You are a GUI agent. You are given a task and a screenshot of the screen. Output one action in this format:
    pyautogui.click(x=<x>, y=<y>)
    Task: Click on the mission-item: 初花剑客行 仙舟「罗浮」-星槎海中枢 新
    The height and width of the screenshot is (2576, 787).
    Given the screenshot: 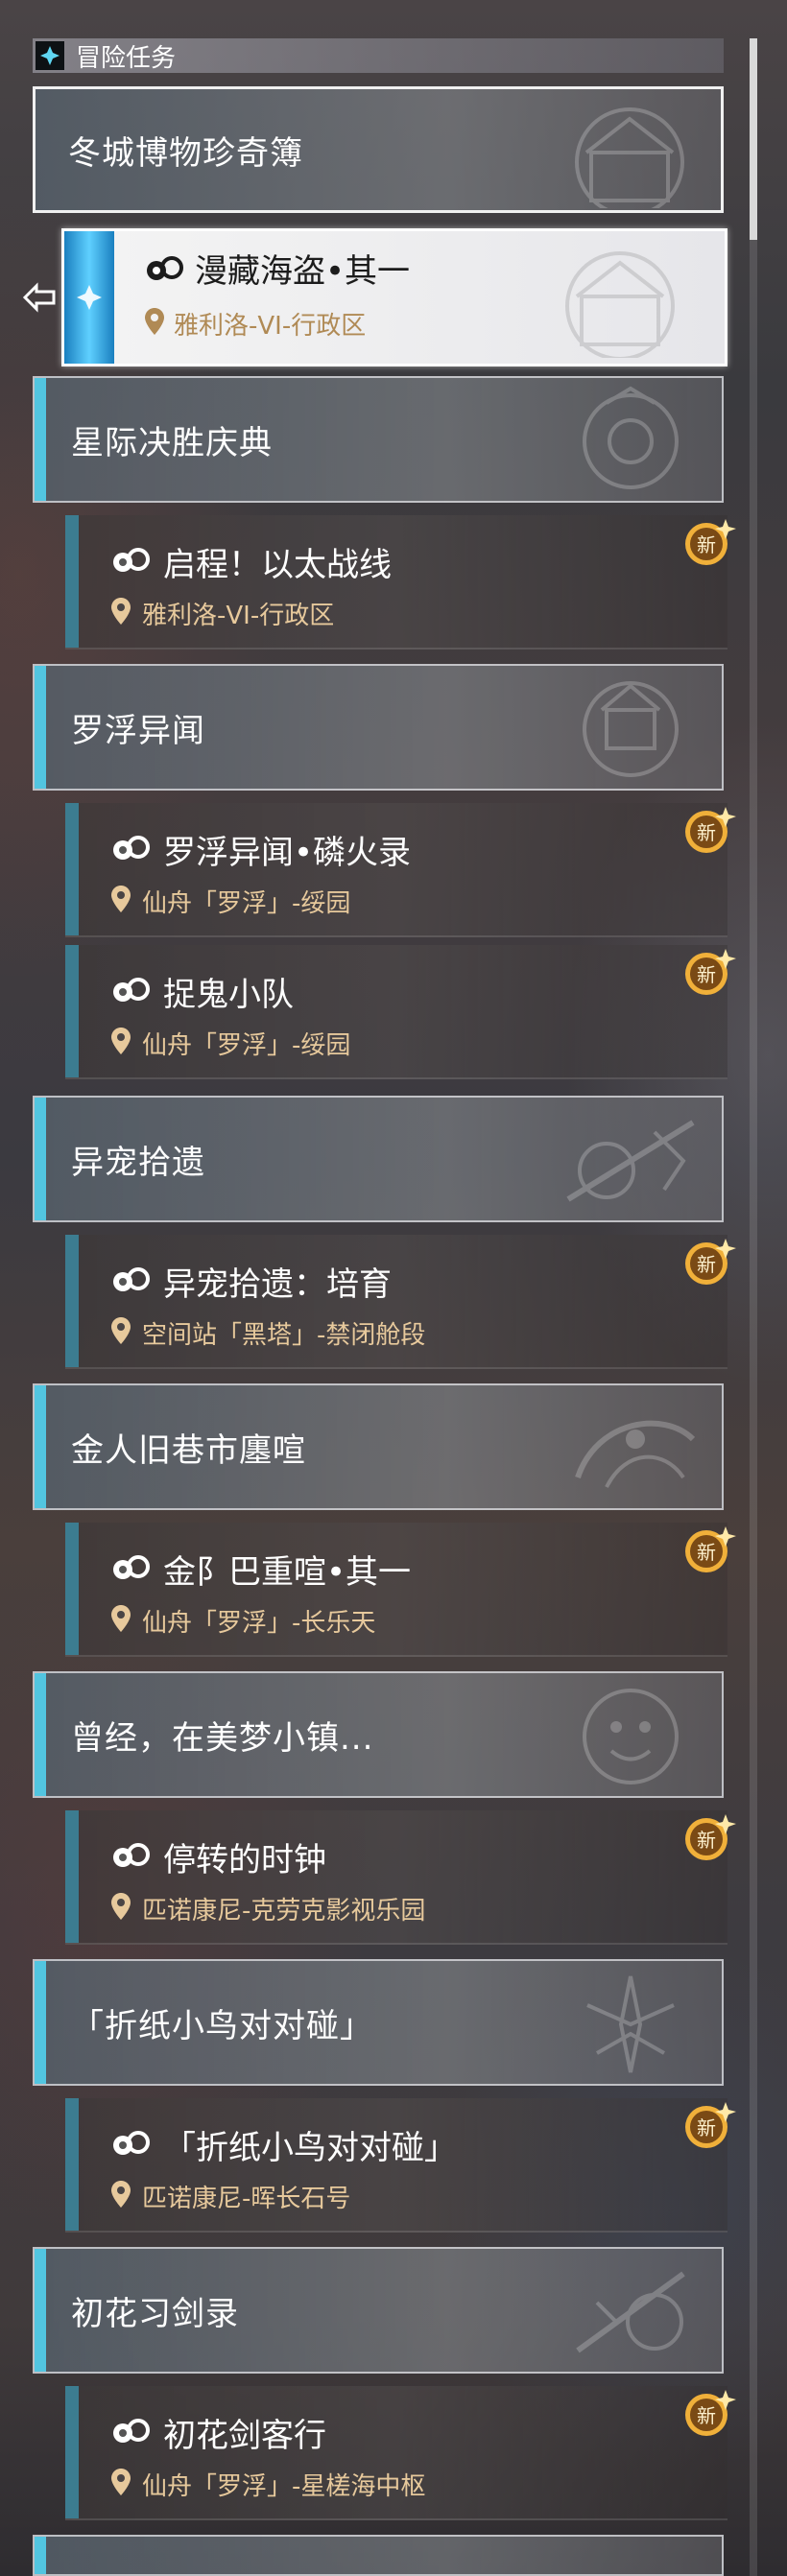 What is the action you would take?
    pyautogui.click(x=400, y=2453)
    